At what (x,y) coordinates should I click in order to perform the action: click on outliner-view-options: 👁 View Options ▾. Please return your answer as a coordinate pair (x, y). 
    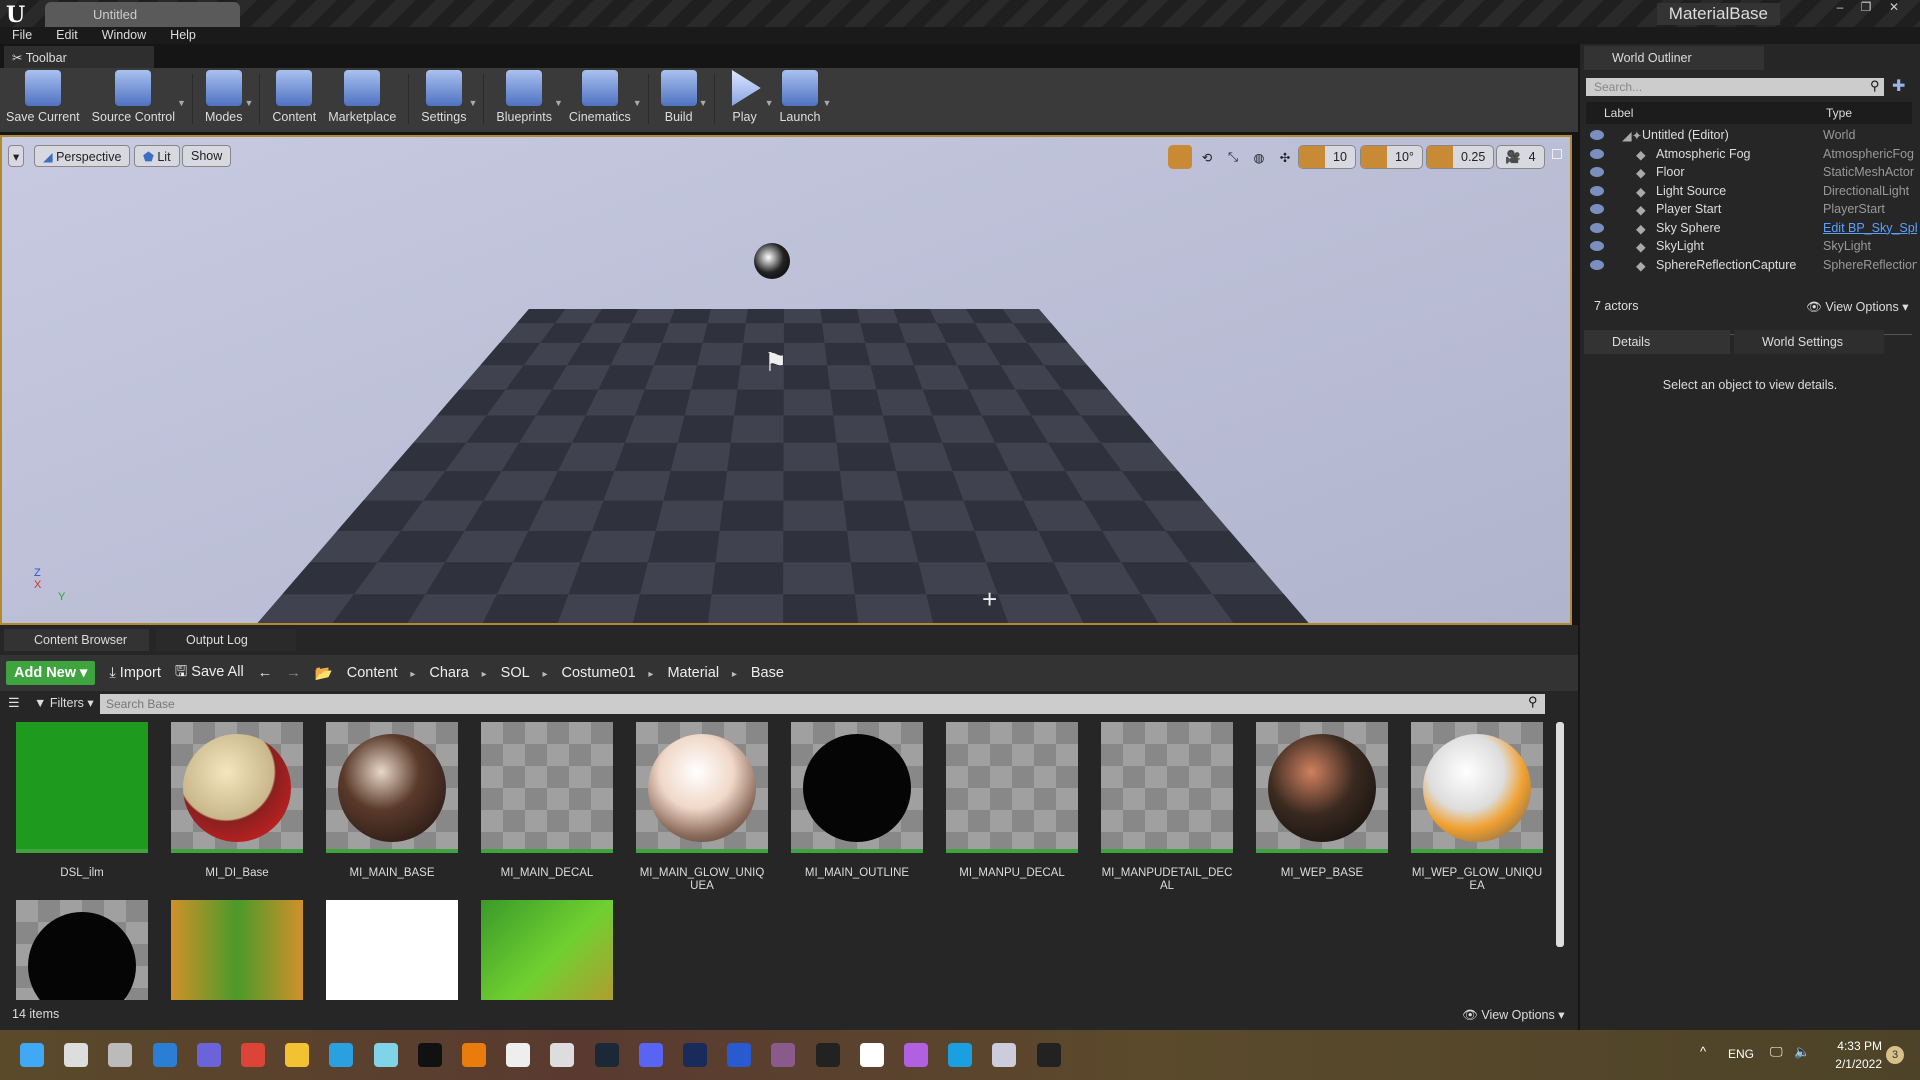
    Looking at the image, I should click on (1857, 307).